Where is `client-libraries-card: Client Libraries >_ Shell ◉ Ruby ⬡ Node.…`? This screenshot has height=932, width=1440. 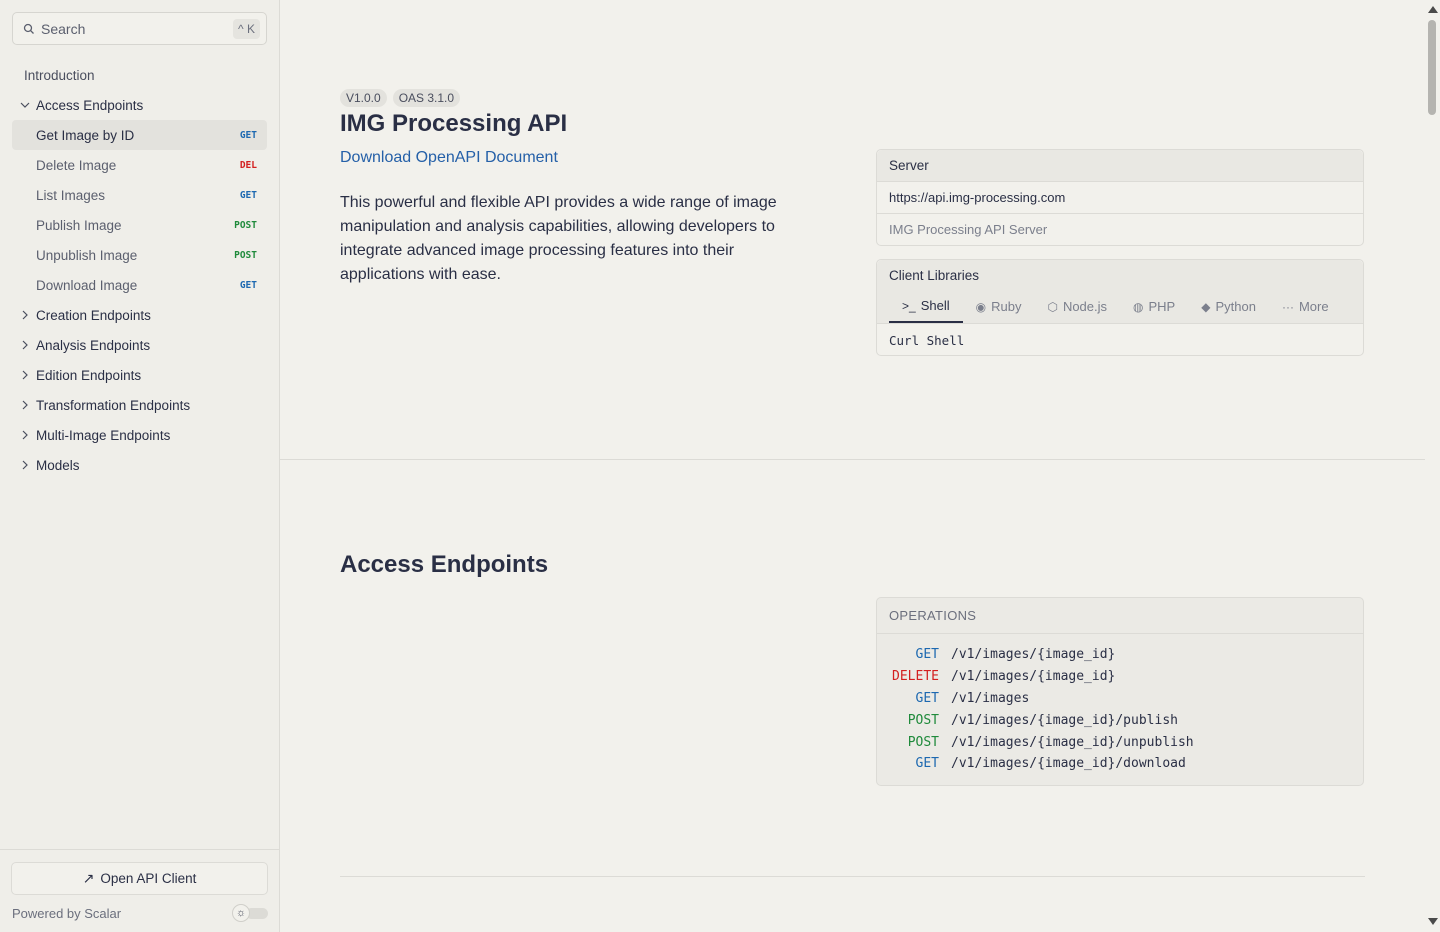 client-libraries-card: Client Libraries >_ Shell ◉ Ruby ⬡ Node.… is located at coordinates (1120, 307).